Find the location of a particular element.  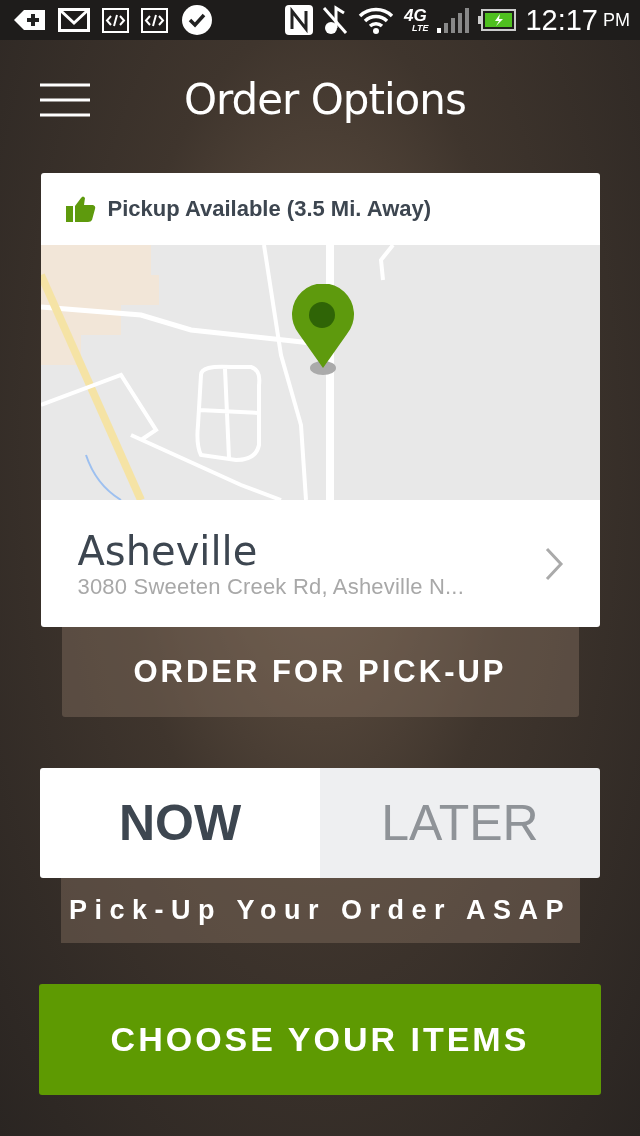

wifi-icon is located at coordinates (376, 20).